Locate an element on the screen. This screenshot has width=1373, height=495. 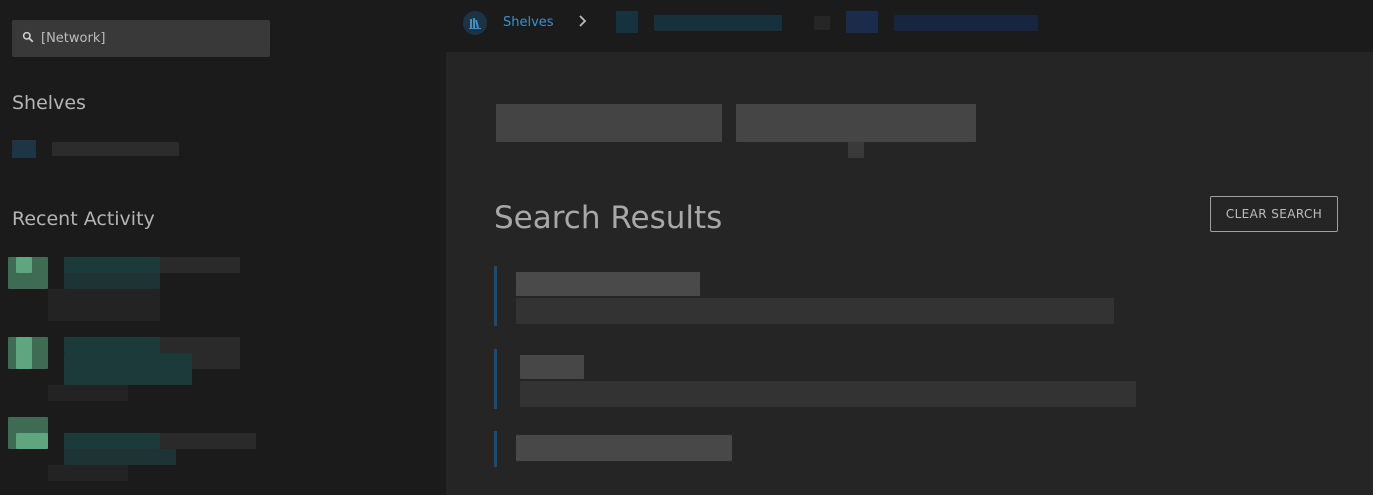
title-descender-redacted is located at coordinates (856, 150).